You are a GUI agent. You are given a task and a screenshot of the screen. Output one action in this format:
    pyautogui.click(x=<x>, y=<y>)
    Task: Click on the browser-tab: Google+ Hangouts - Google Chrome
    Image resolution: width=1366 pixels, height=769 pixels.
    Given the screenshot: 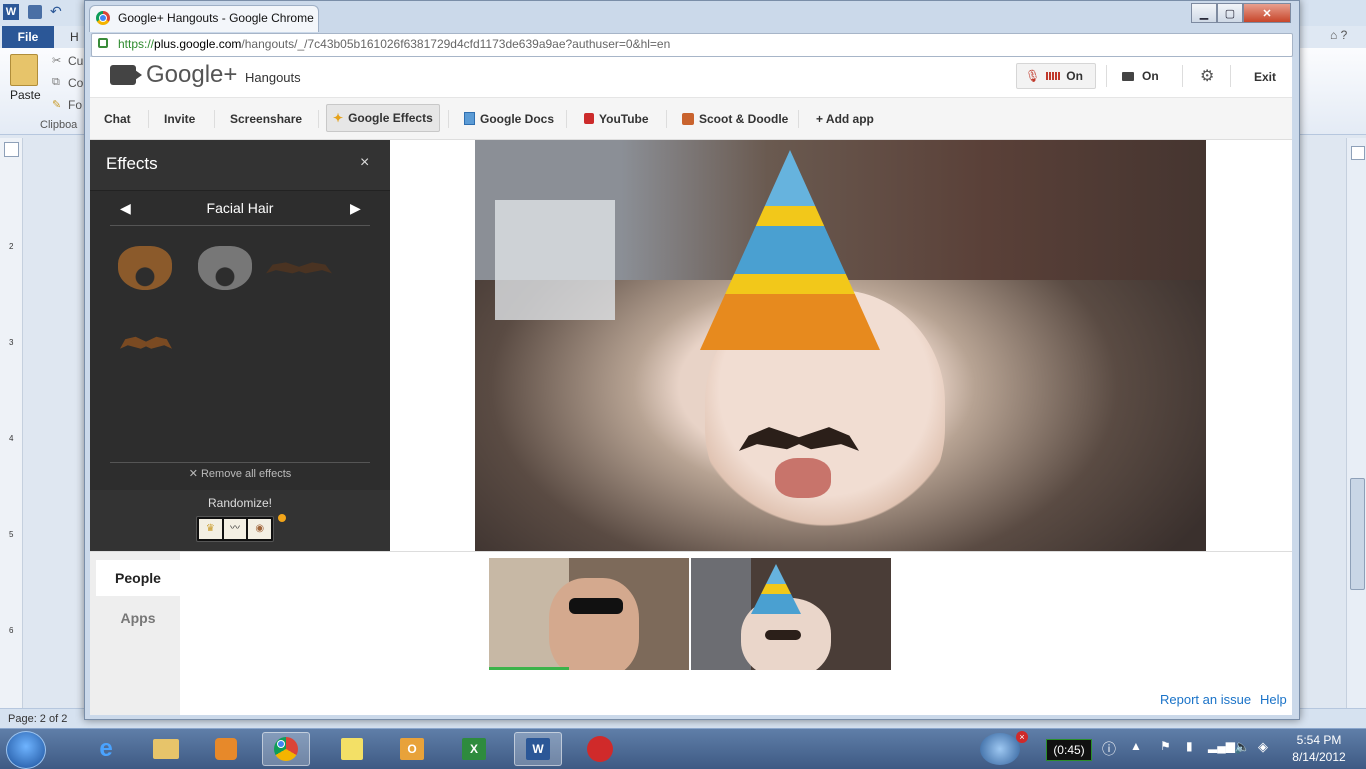 What is the action you would take?
    pyautogui.click(x=204, y=18)
    